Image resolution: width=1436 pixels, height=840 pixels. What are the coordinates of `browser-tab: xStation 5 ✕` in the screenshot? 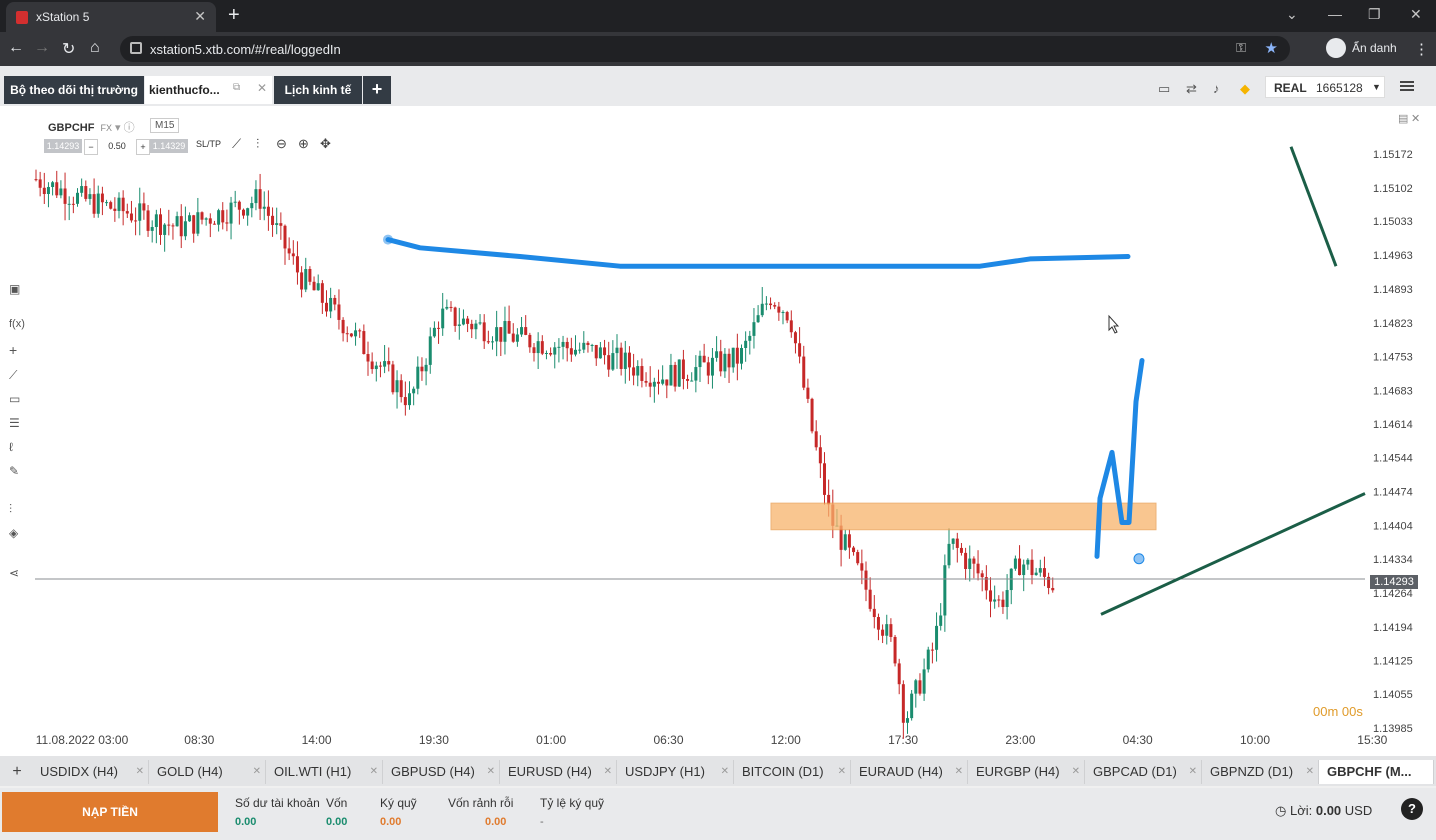 It's located at (111, 17).